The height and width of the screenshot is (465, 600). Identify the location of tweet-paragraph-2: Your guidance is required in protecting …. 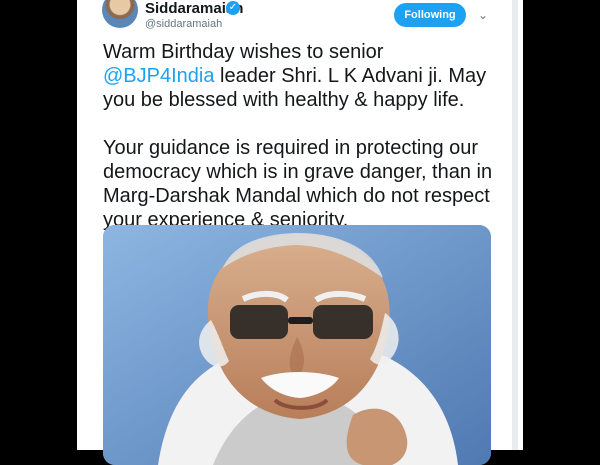
(298, 184).